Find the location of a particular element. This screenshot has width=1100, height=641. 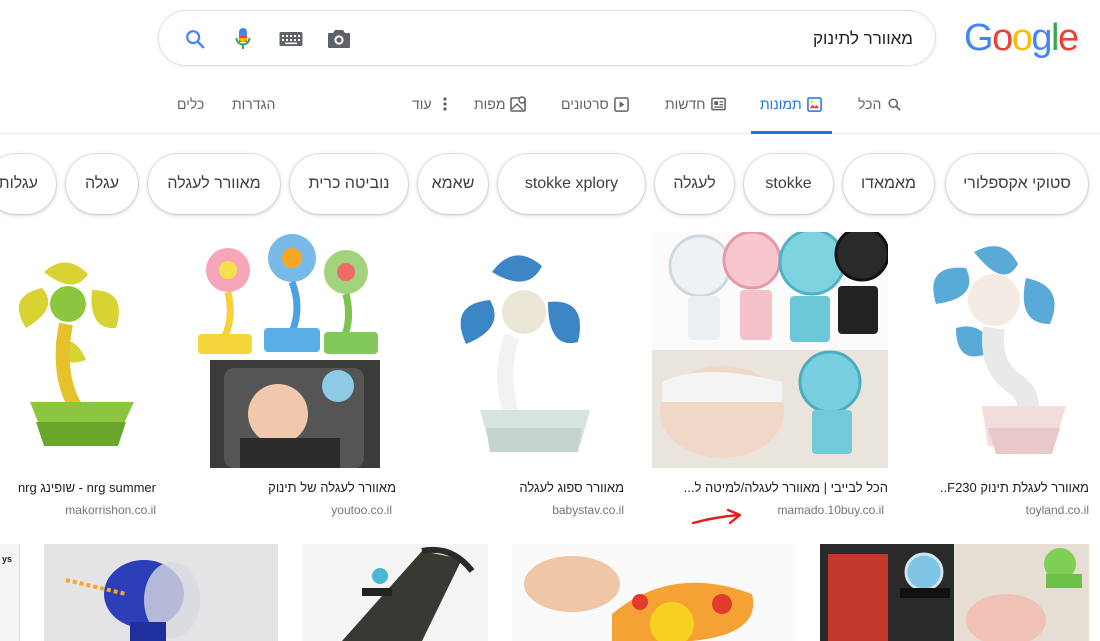

result-caption: מאוורר ספוג לעגלה is located at coordinates (522, 487).